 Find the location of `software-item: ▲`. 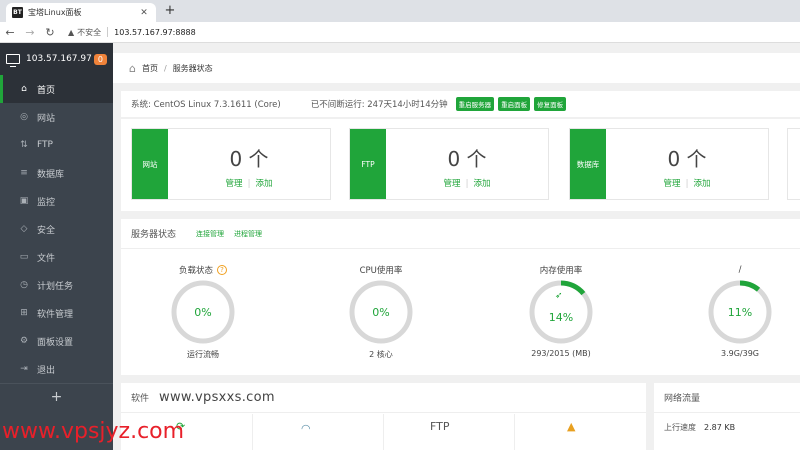

software-item: ▲ is located at coordinates (580, 432).